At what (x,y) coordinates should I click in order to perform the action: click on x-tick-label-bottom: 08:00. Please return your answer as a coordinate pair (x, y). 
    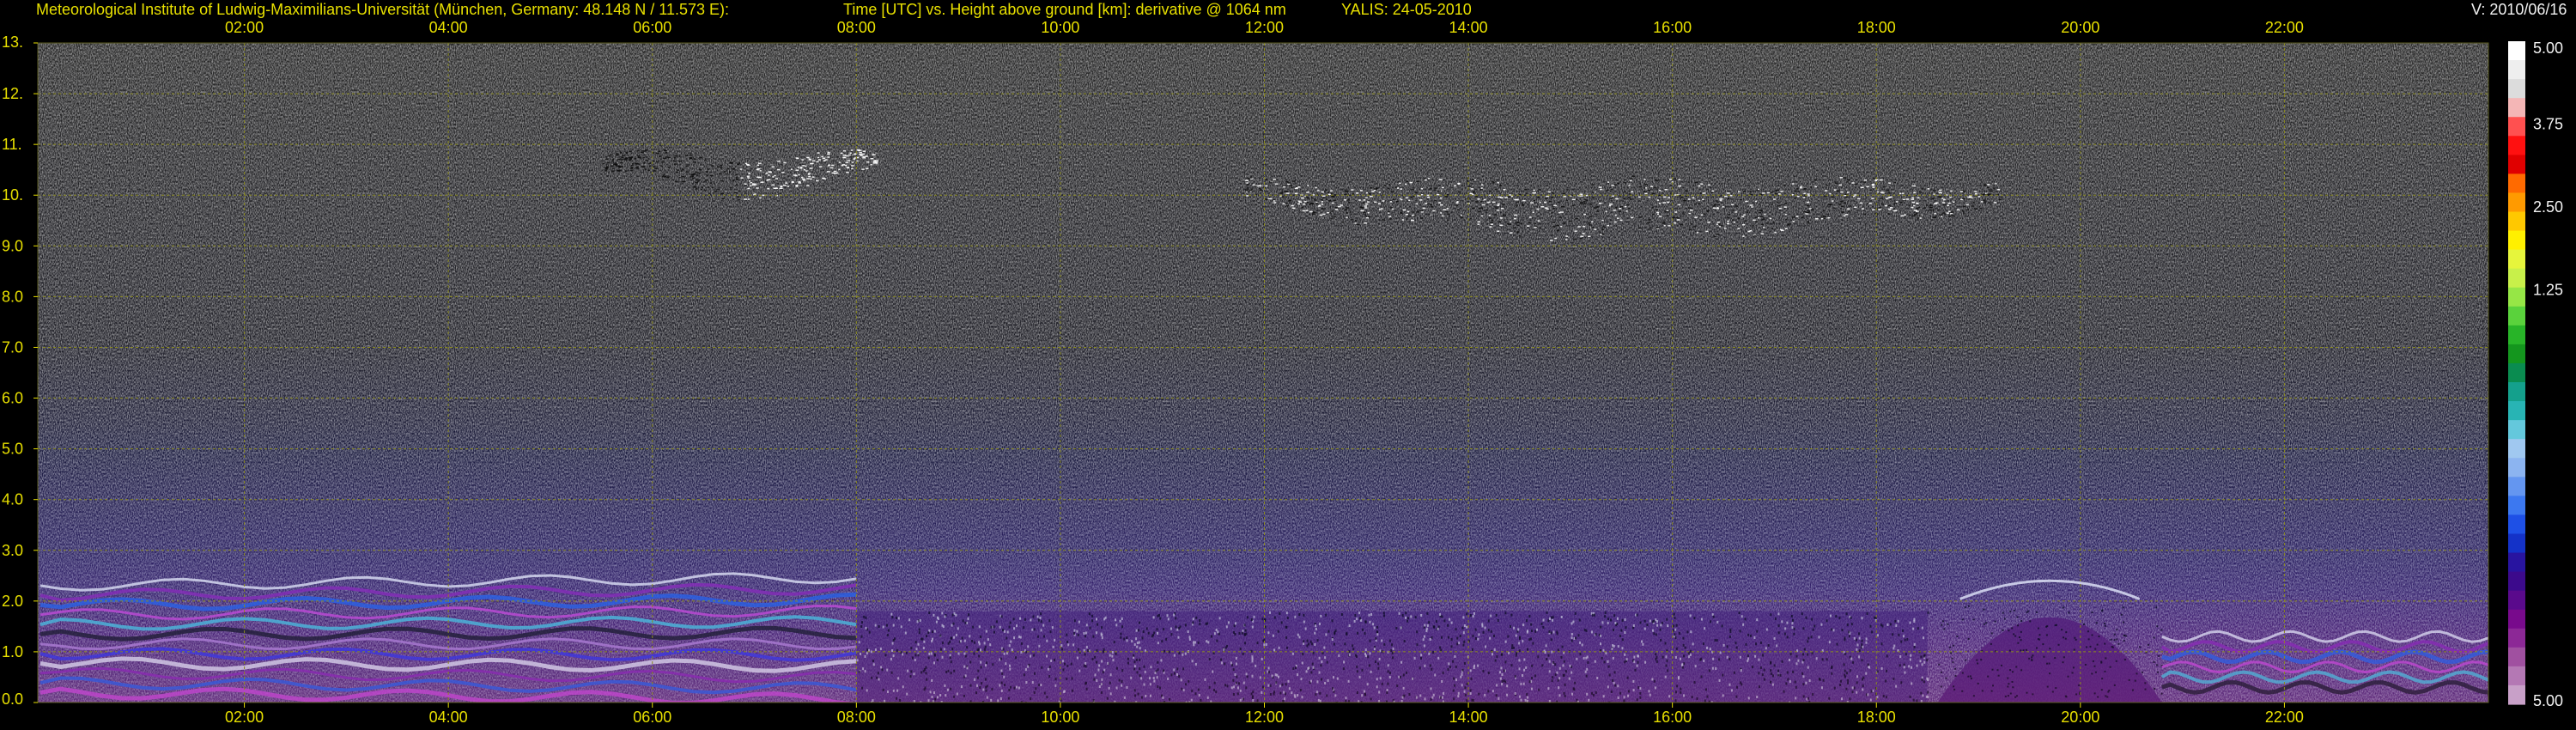
    Looking at the image, I should click on (856, 717).